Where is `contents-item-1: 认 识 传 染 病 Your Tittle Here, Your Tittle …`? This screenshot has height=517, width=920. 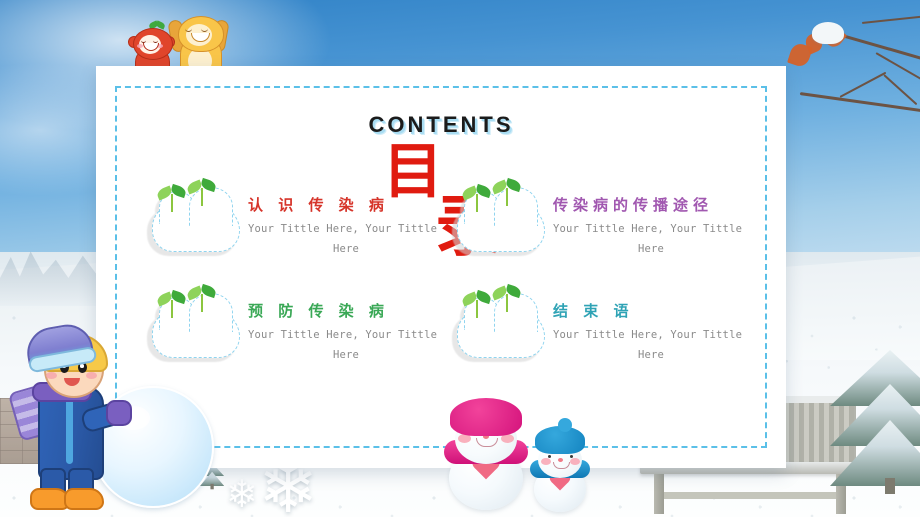 contents-item-1: 认 识 传 染 病 Your Tittle Here, Your Tittle … is located at coordinates (288, 225).